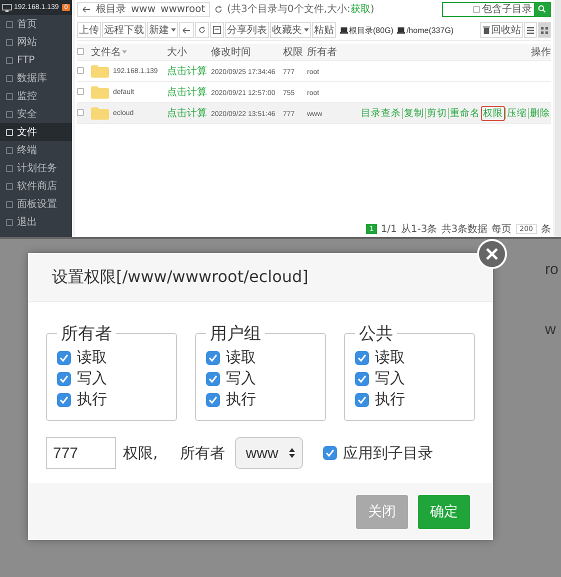 This screenshot has width=561, height=577. I want to click on path-segment: 根目录, so click(111, 9).